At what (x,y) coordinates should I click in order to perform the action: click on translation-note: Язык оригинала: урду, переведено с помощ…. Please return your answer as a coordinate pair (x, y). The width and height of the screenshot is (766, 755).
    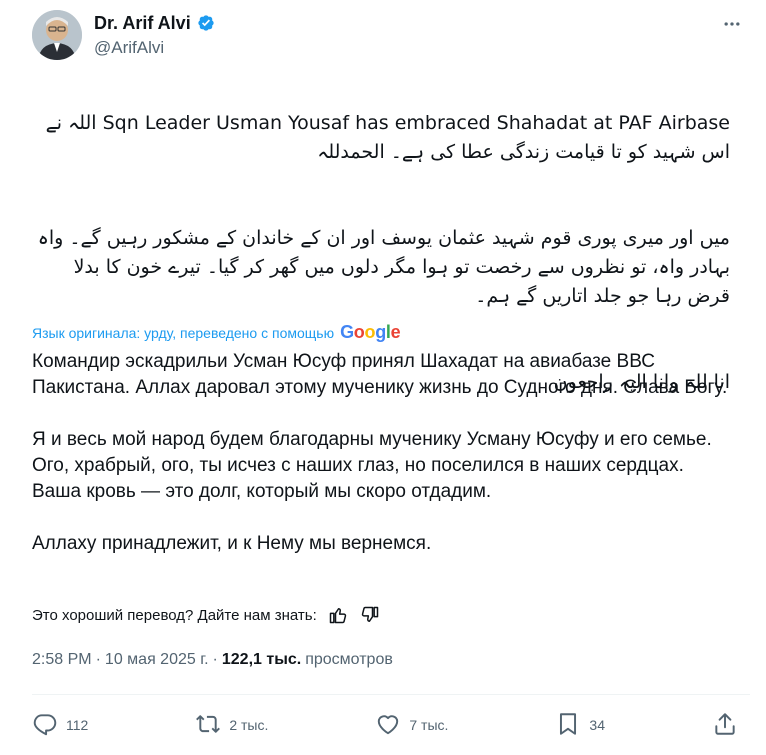
    Looking at the image, I should click on (216, 332).